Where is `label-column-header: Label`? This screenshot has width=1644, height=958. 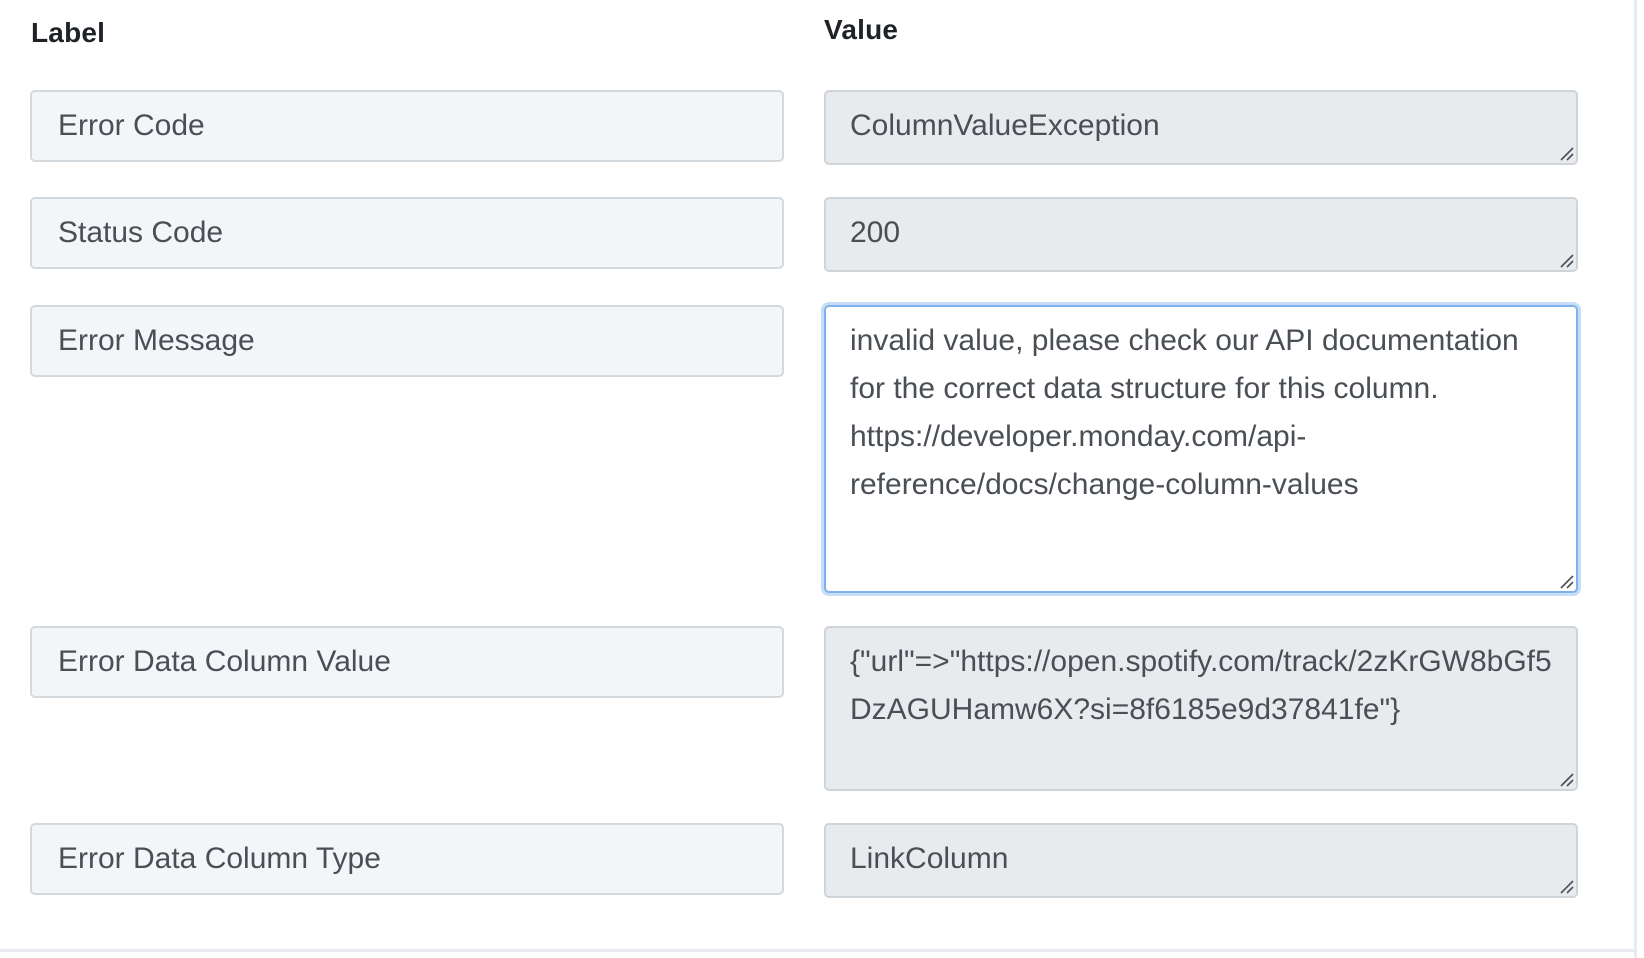
label-column-header: Label is located at coordinates (68, 32).